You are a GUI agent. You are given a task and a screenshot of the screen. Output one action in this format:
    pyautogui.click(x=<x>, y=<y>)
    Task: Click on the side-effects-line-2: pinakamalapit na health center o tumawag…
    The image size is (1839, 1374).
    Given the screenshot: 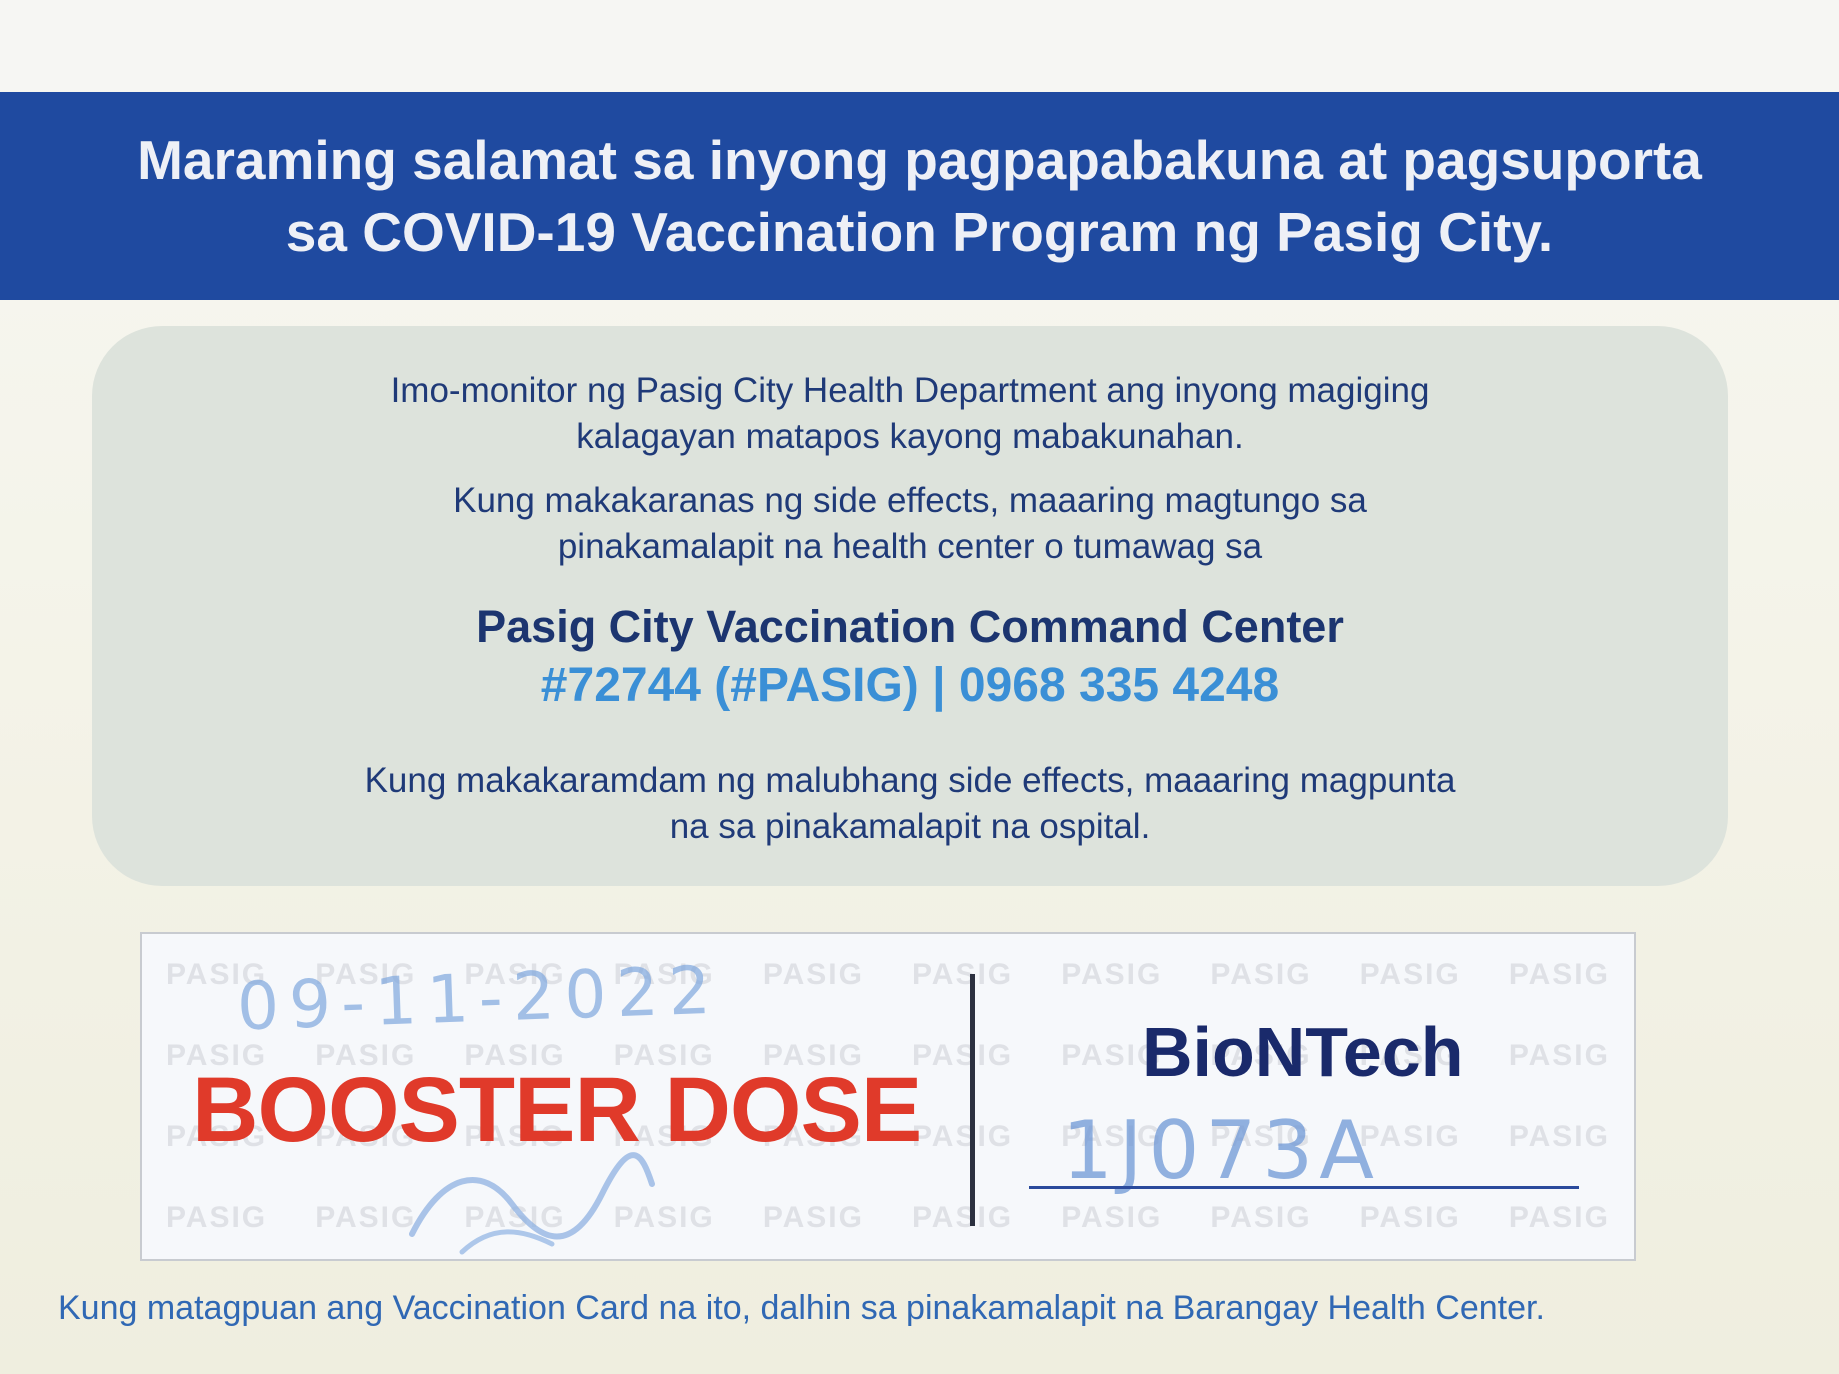 What is the action you would take?
    pyautogui.click(x=910, y=546)
    